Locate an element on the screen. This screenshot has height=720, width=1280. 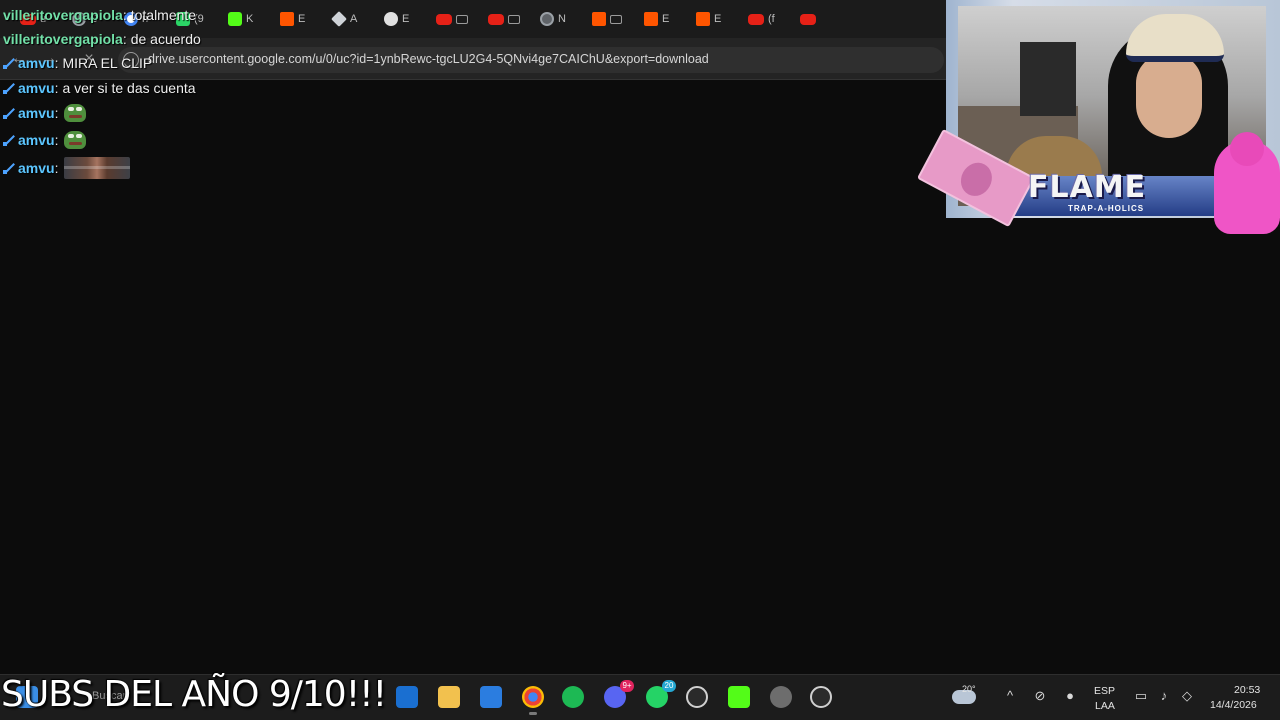
microphone-icon: ● is located at coordinates (1070, 696).